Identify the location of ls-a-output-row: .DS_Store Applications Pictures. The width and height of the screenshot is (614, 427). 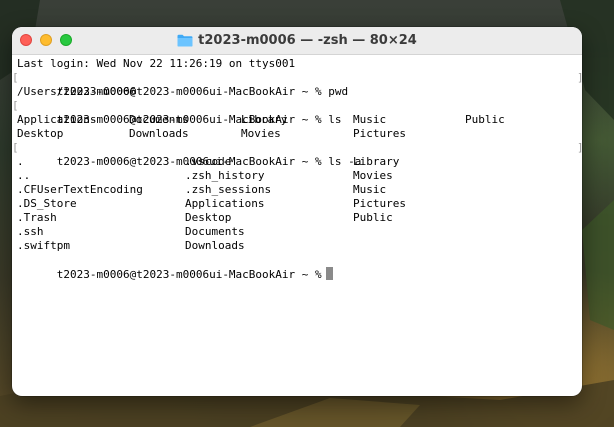
(299, 204).